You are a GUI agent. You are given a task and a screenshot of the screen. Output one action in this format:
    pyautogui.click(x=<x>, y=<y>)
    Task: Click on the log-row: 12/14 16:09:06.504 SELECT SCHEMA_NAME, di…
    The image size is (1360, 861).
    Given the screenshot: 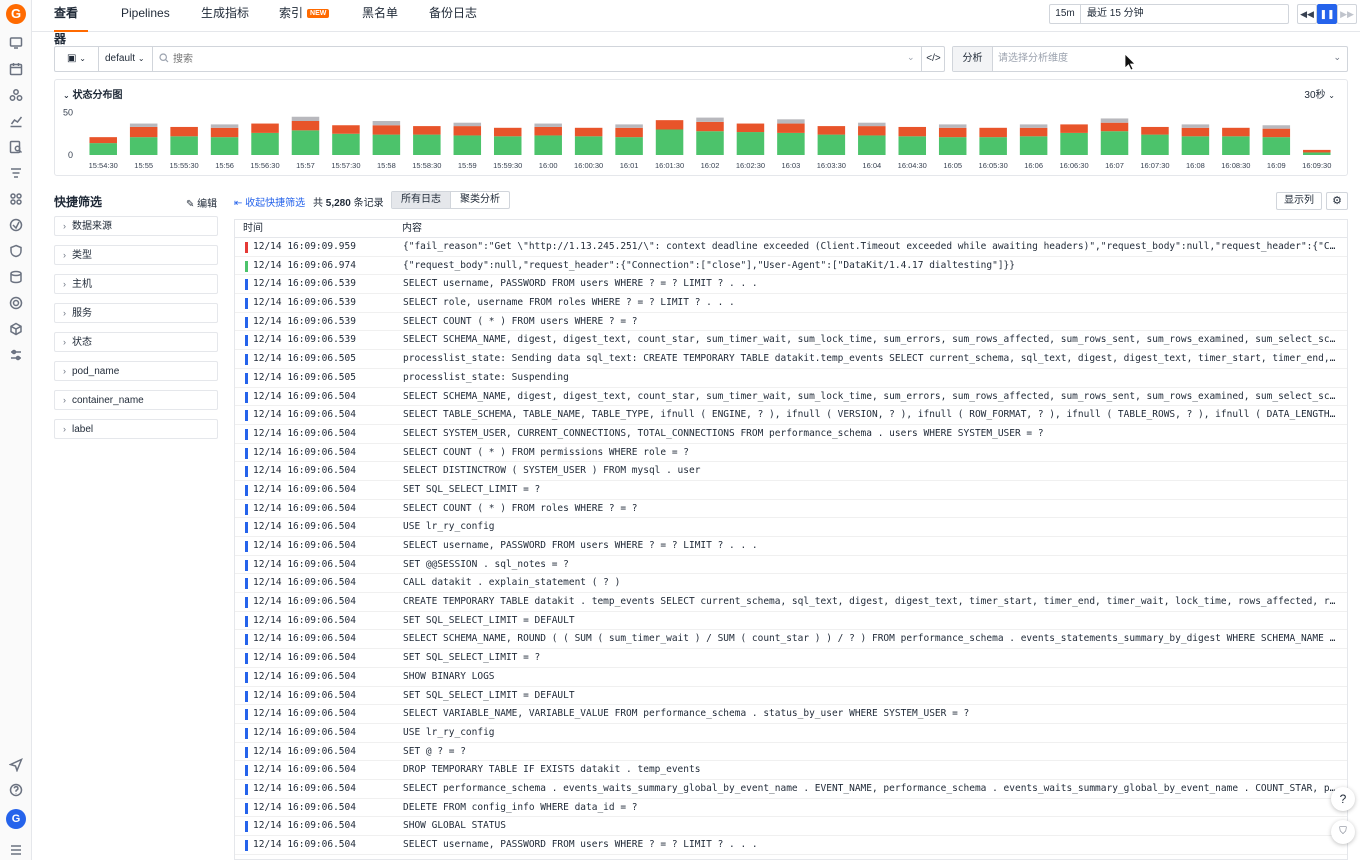 What is the action you would take?
    pyautogui.click(x=791, y=397)
    